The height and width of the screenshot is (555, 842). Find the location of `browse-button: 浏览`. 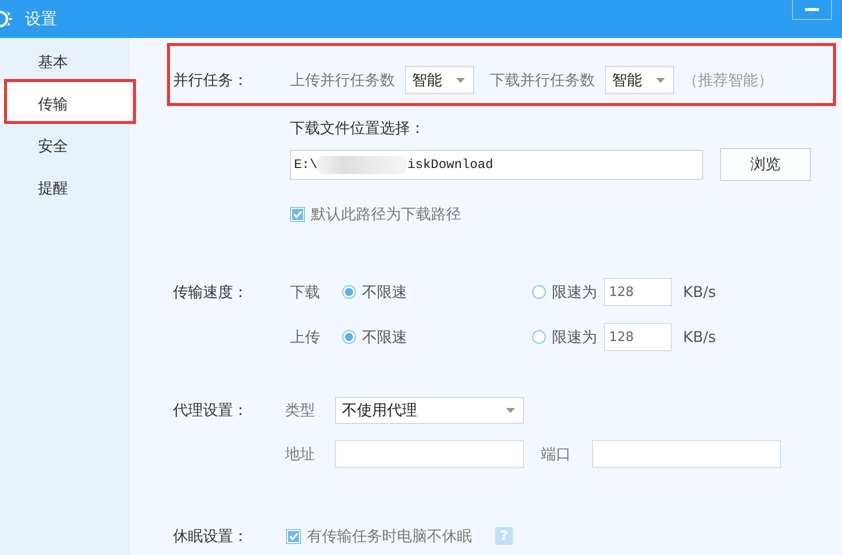

browse-button: 浏览 is located at coordinates (765, 164).